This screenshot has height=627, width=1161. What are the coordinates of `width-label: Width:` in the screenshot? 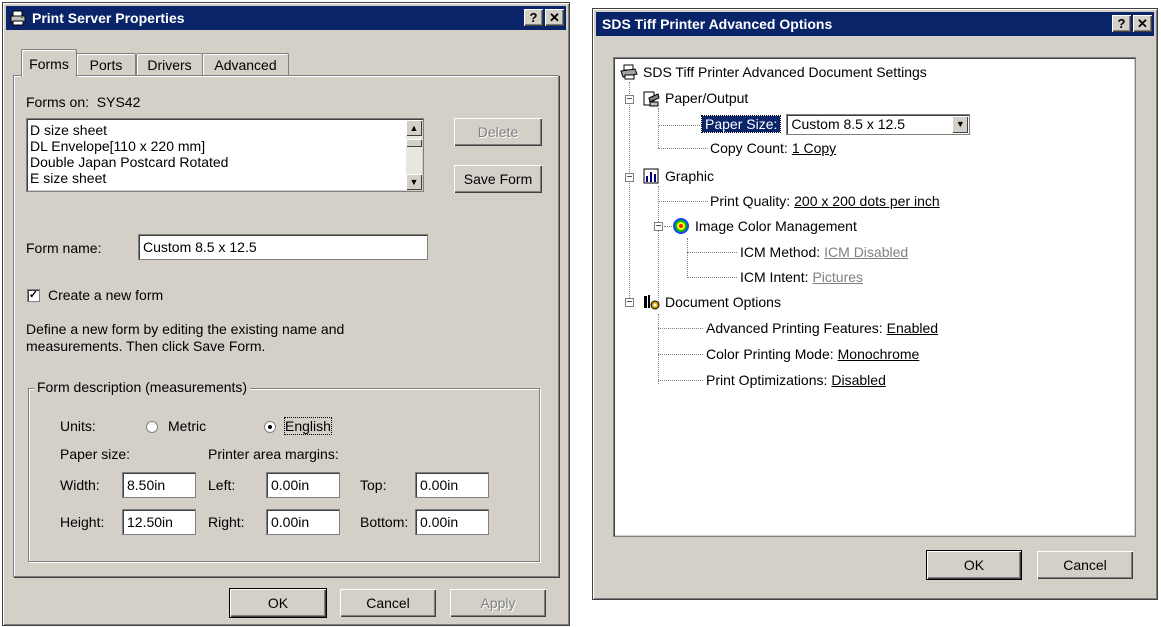 It's located at (80, 485).